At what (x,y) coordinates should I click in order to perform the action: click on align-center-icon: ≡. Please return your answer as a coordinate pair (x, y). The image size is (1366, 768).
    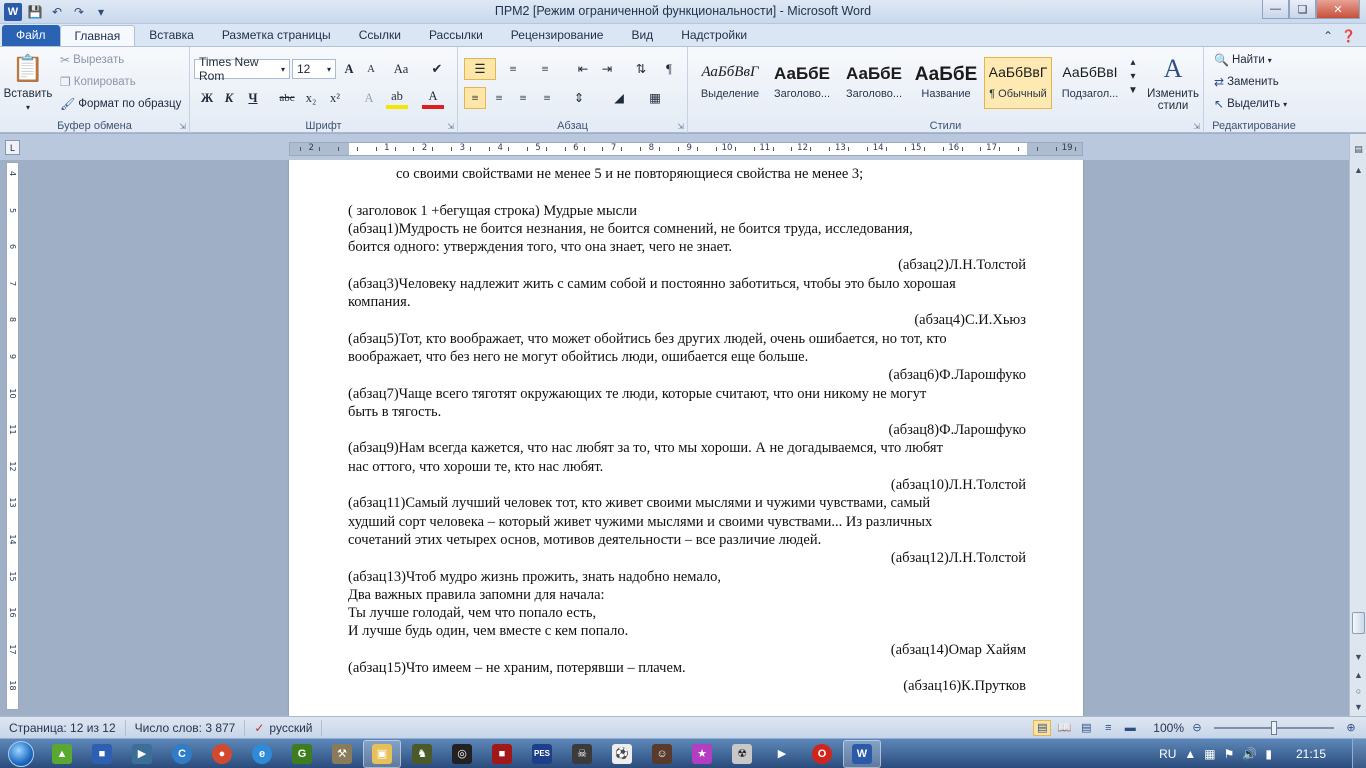
    Looking at the image, I should click on (499, 98).